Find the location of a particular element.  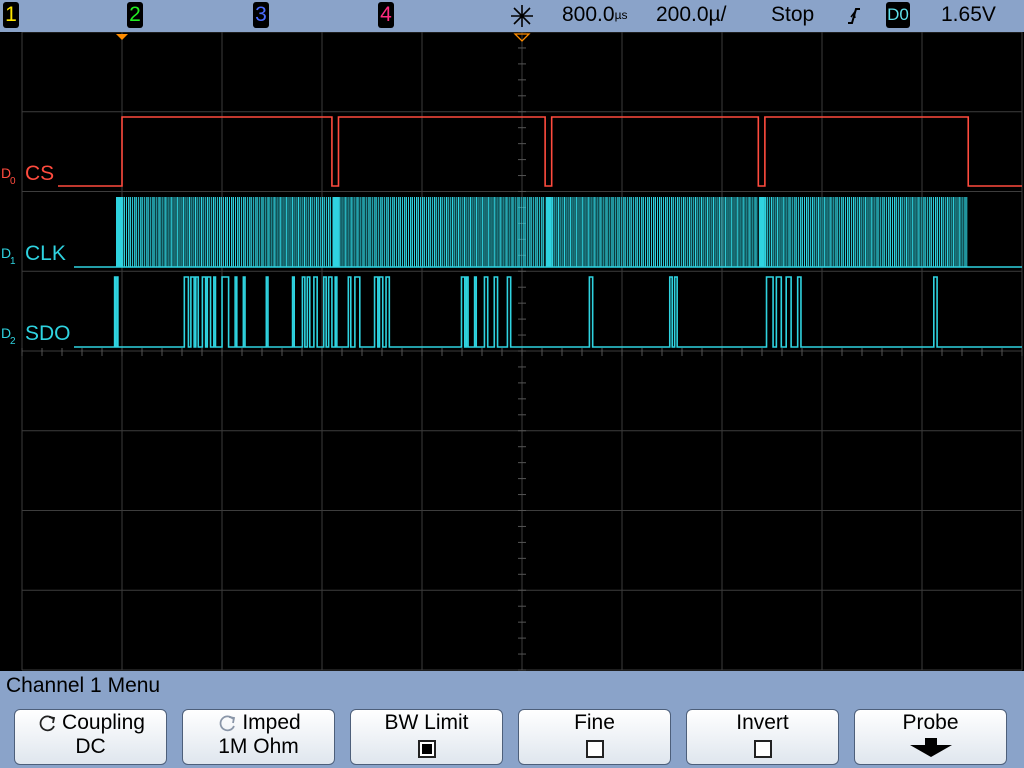

fine-checkbox is located at coordinates (594, 748).